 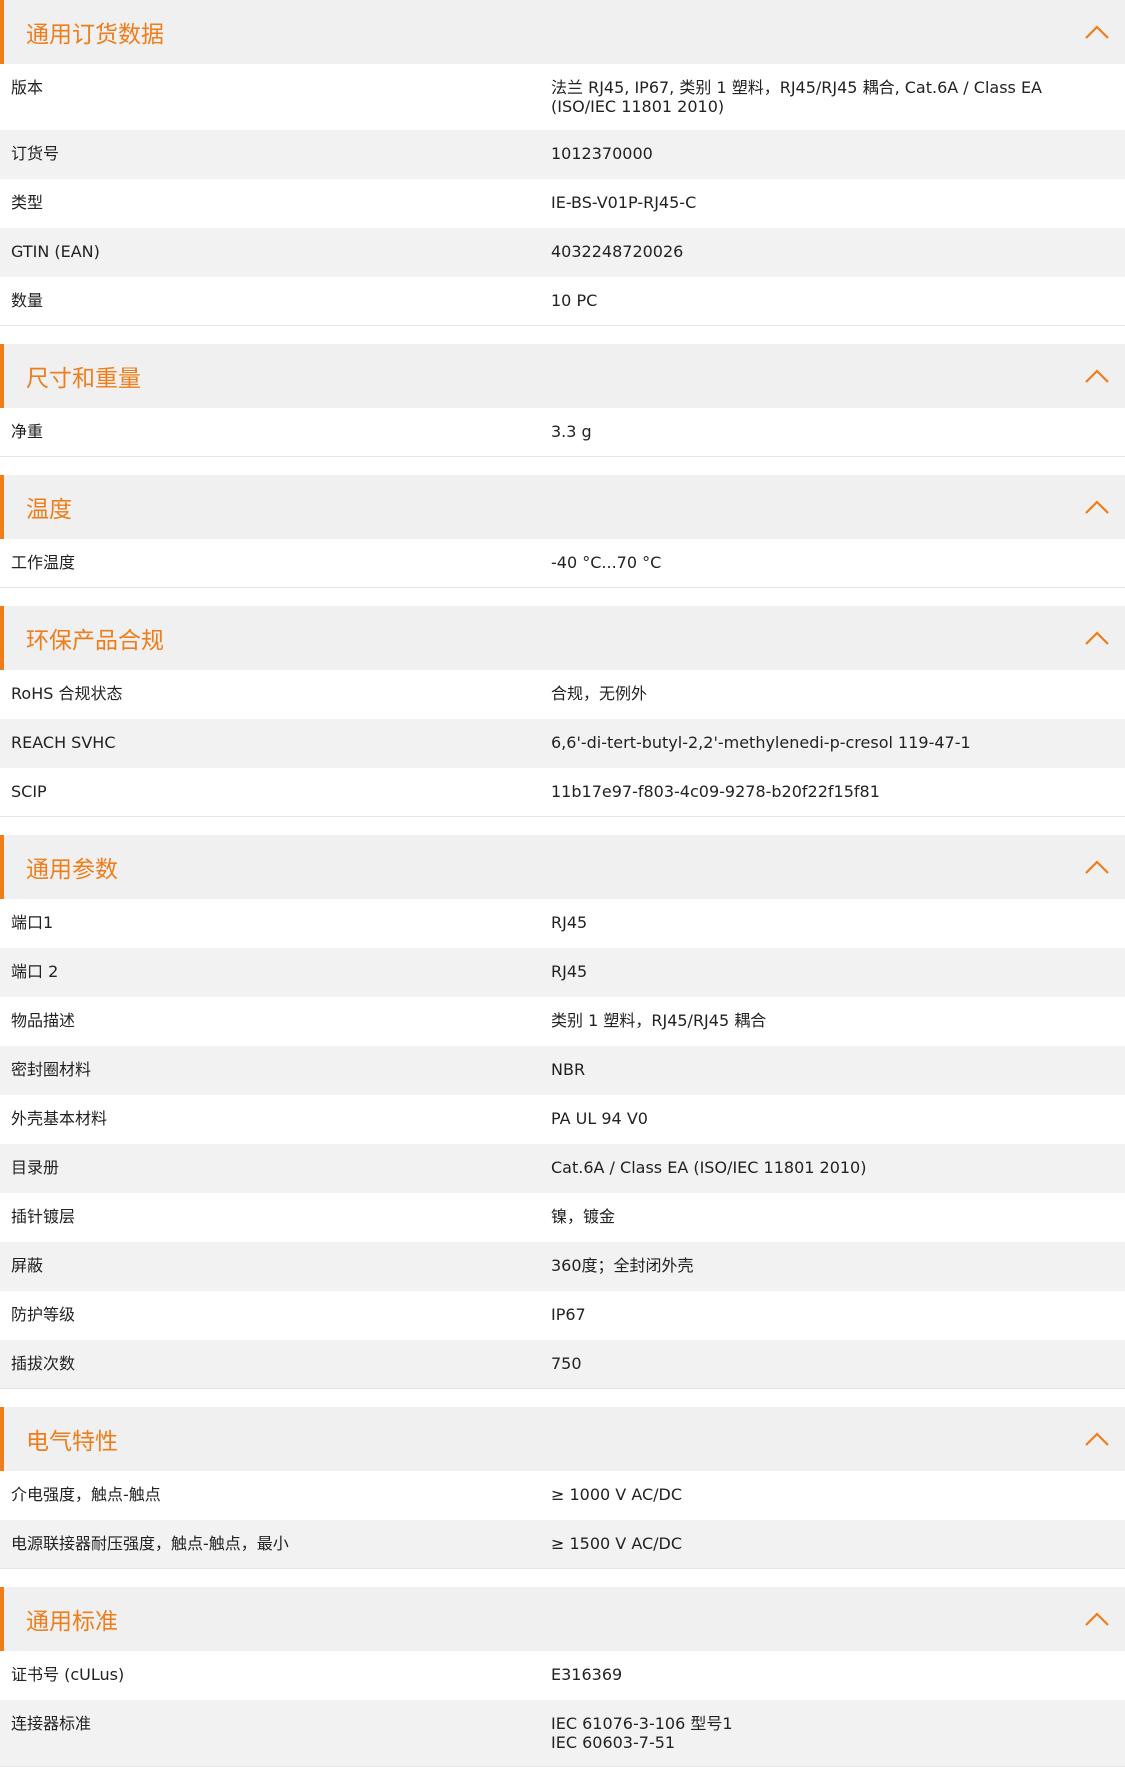 I want to click on section-header: 通用参数, so click(x=562, y=867).